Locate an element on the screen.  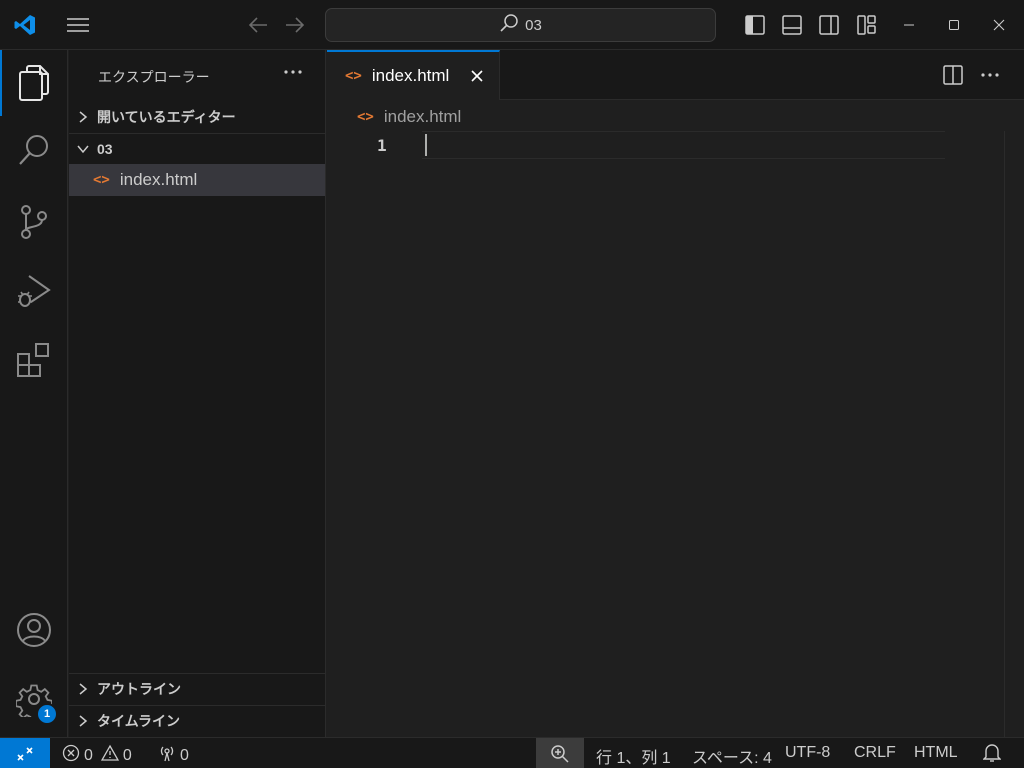
manage-gear-icon is located at coordinates (34, 699).